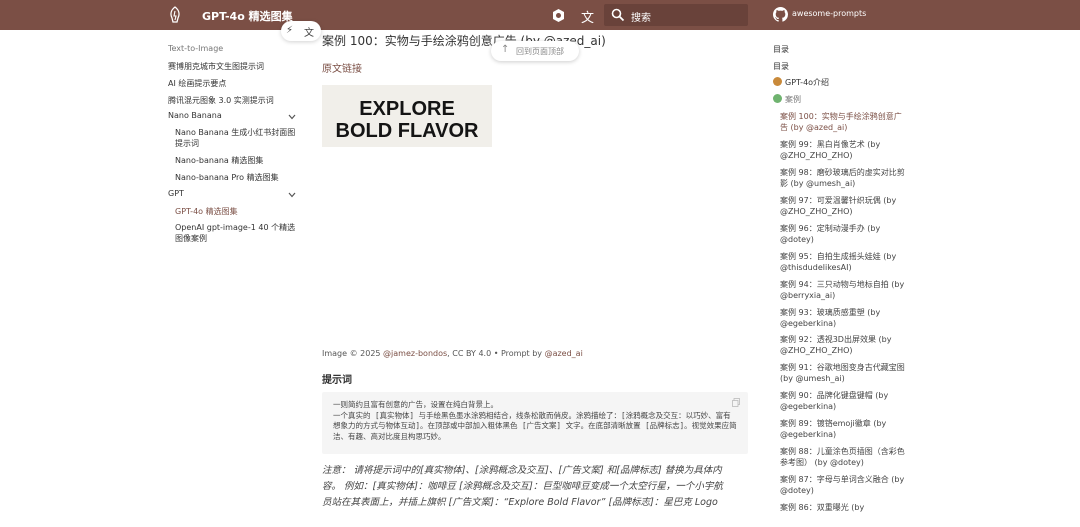 This screenshot has height=527, width=1080. I want to click on repo-name: awesome-prompts, so click(829, 13).